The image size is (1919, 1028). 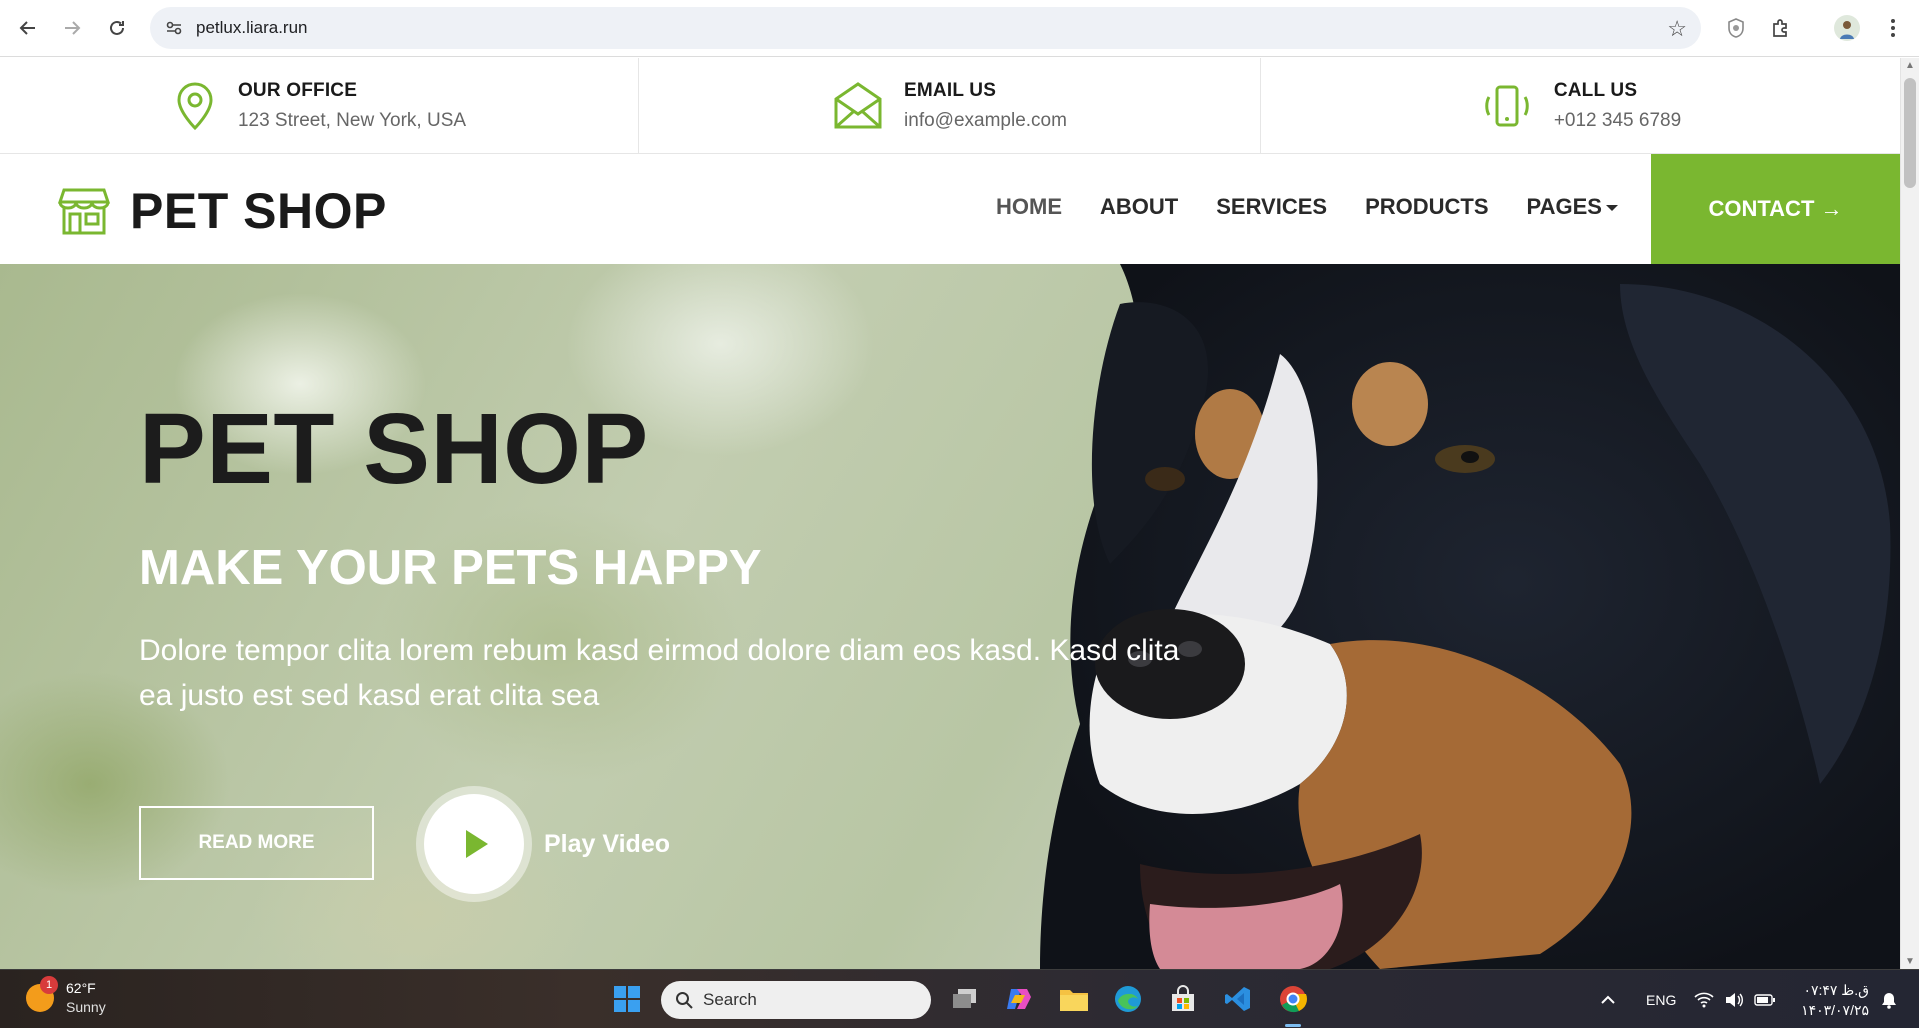 I want to click on taskbar-search: Search, so click(x=796, y=1000).